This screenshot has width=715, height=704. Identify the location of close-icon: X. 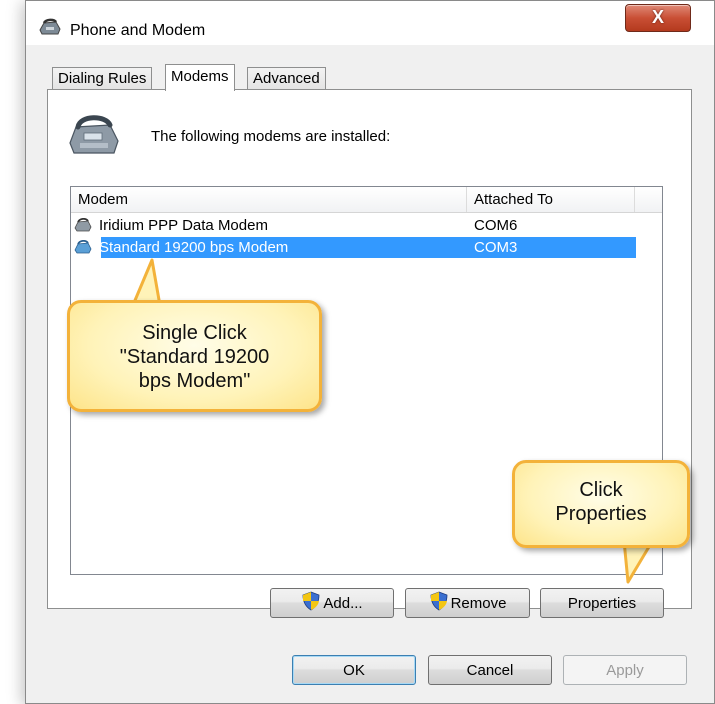
(657, 17).